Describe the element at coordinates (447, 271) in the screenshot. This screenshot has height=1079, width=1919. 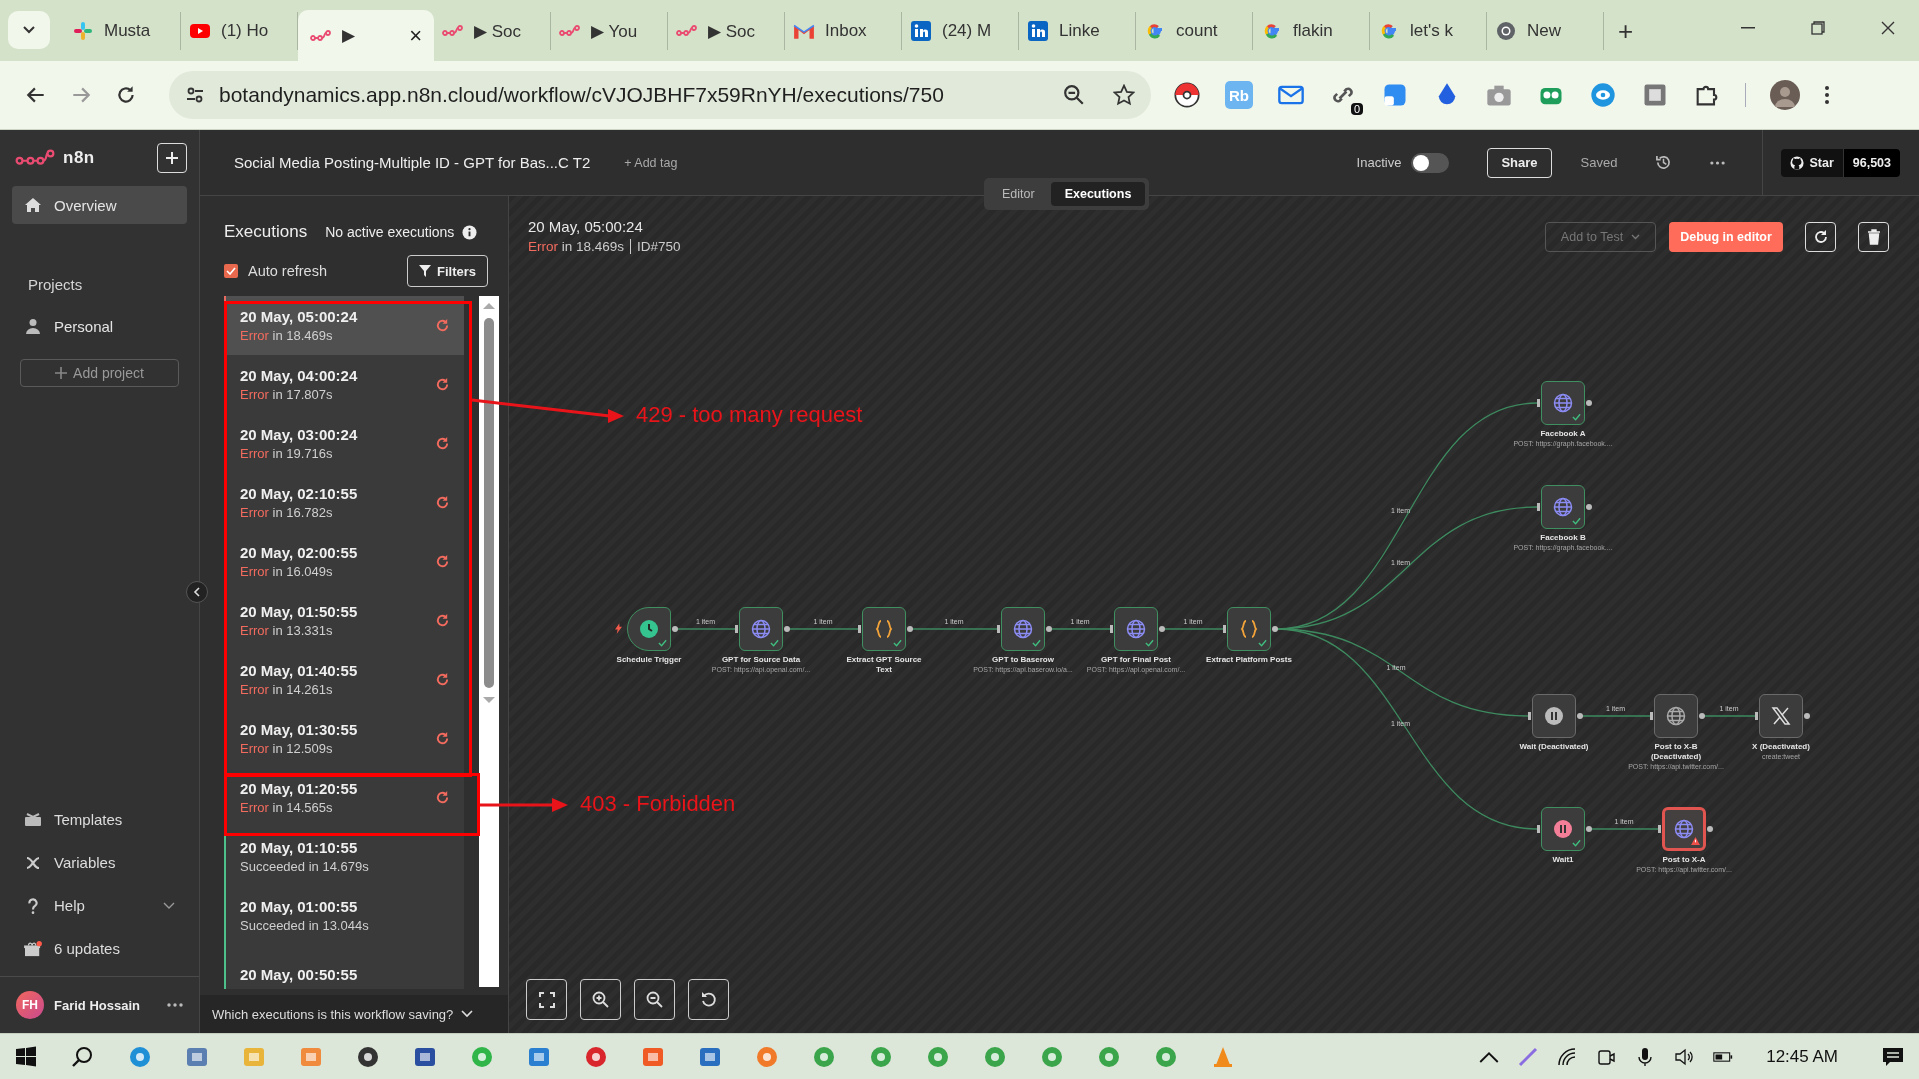
I see `filters-button: Filters` at that location.